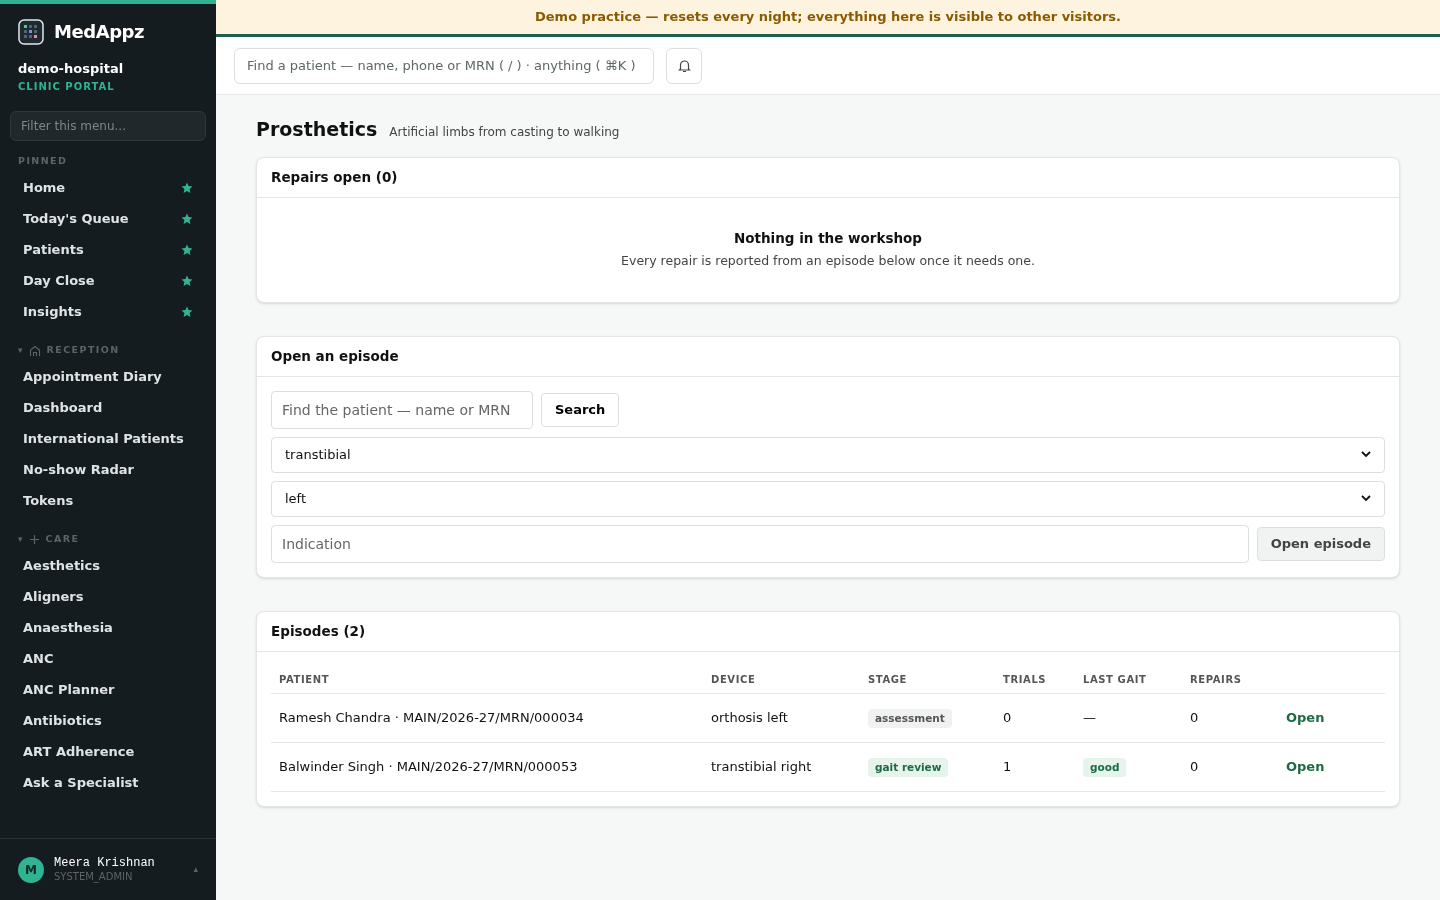 The width and height of the screenshot is (1440, 900). I want to click on brand-name: MedAppz, so click(99, 32).